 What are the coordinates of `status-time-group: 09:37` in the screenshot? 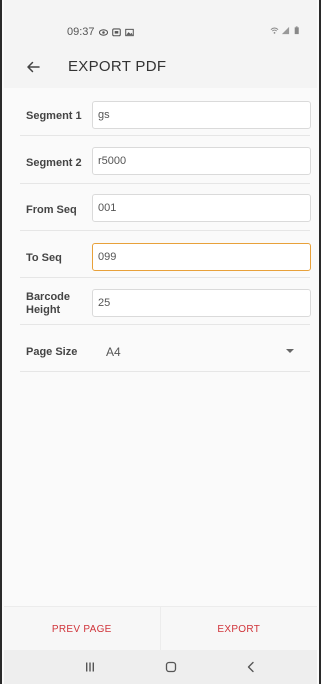 It's located at (100, 32).